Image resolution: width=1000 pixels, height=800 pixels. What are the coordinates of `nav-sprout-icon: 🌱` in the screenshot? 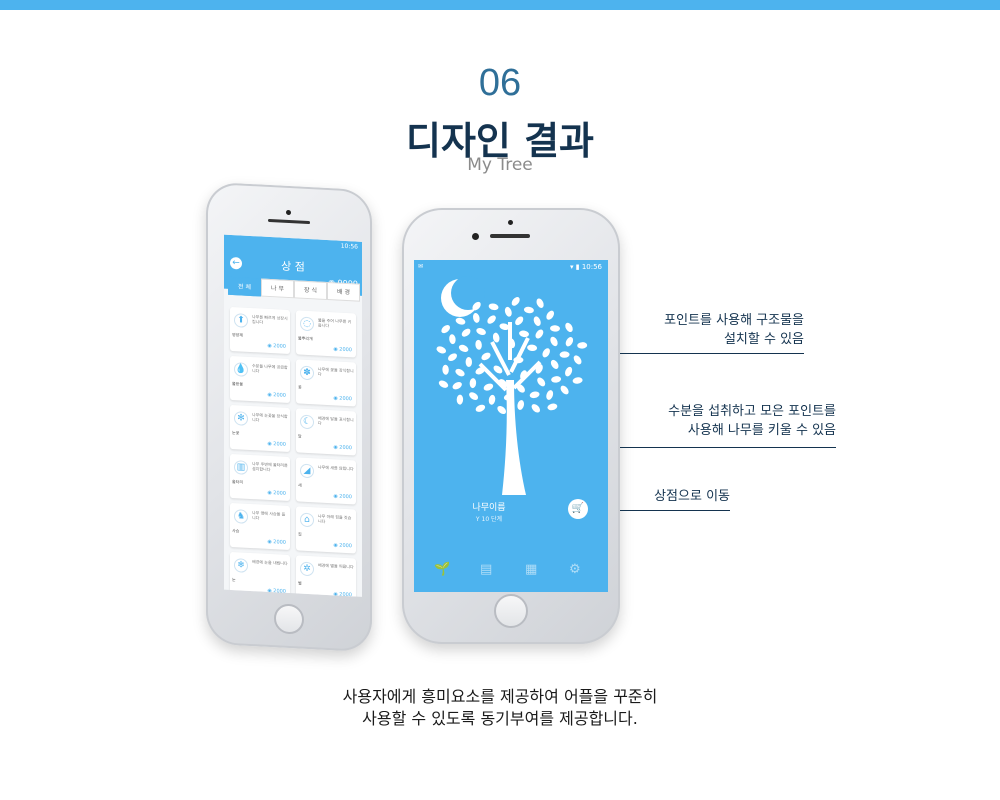 It's located at (442, 569).